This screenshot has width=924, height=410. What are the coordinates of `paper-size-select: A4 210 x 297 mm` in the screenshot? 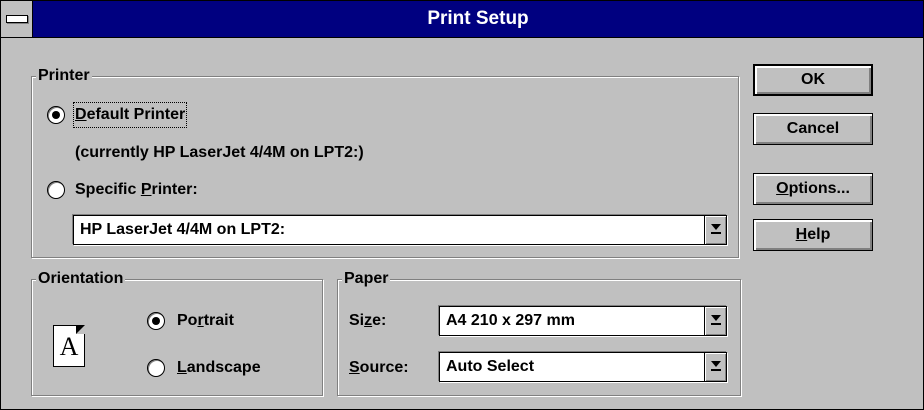 It's located at (583, 321).